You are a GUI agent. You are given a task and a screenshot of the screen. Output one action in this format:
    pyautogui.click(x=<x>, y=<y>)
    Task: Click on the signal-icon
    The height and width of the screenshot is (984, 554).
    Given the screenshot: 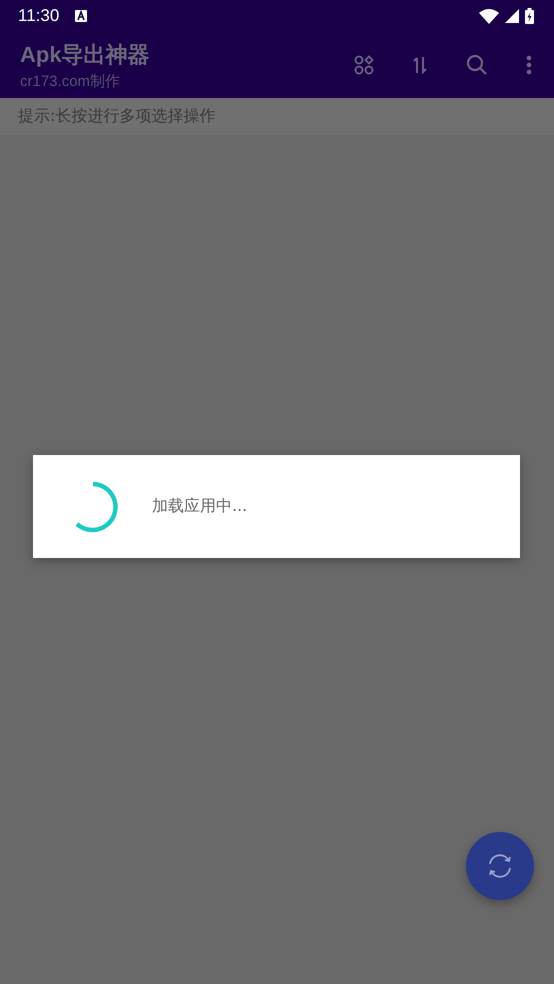 What is the action you would take?
    pyautogui.click(x=512, y=16)
    